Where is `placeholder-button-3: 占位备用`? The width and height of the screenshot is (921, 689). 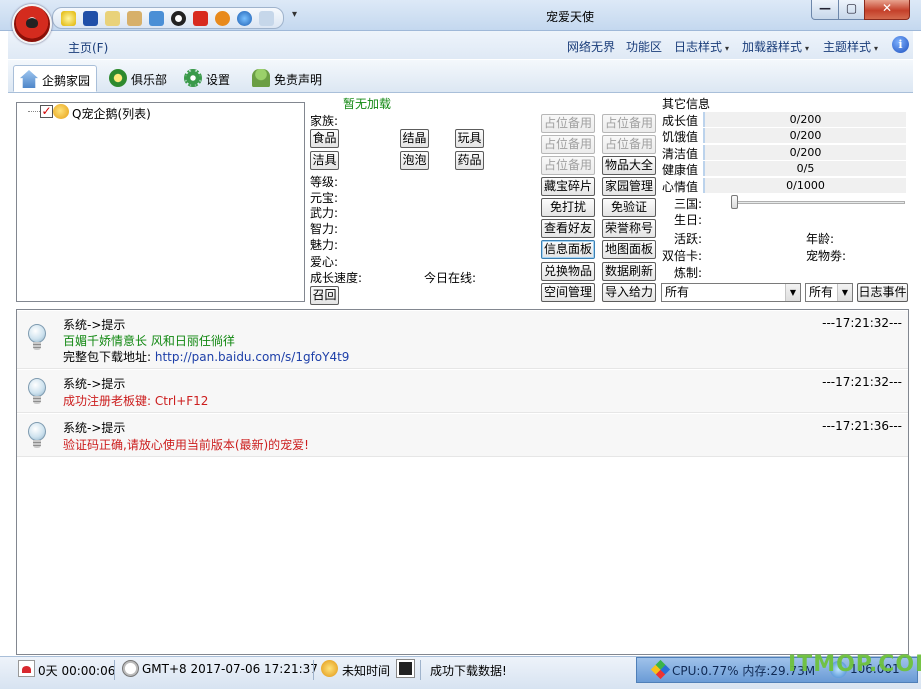
placeholder-button-3: 占位备用 is located at coordinates (568, 144).